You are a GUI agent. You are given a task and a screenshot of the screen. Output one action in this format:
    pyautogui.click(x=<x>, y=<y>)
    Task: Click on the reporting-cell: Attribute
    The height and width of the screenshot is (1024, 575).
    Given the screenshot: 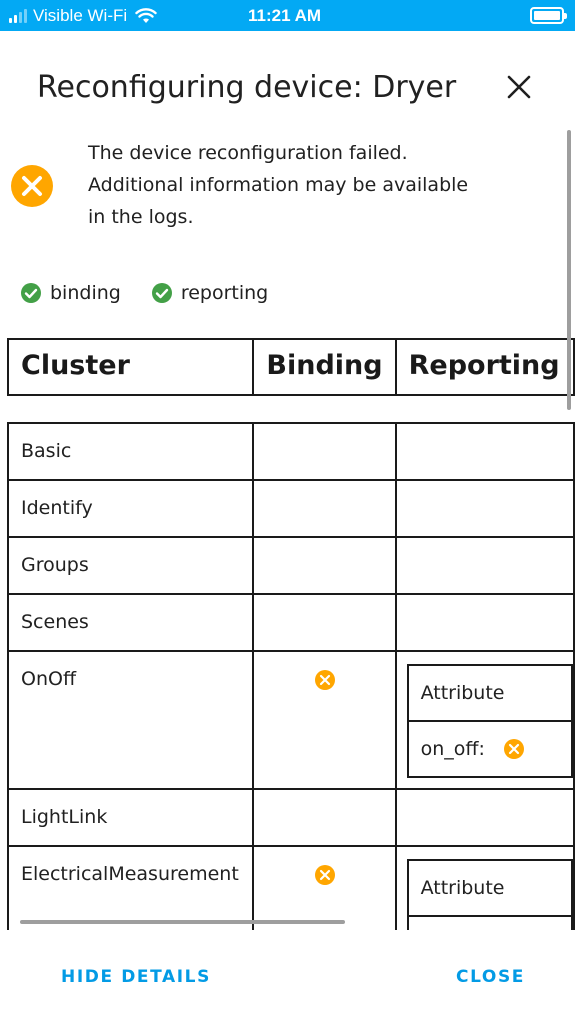 What is the action you would take?
    pyautogui.click(x=484, y=887)
    